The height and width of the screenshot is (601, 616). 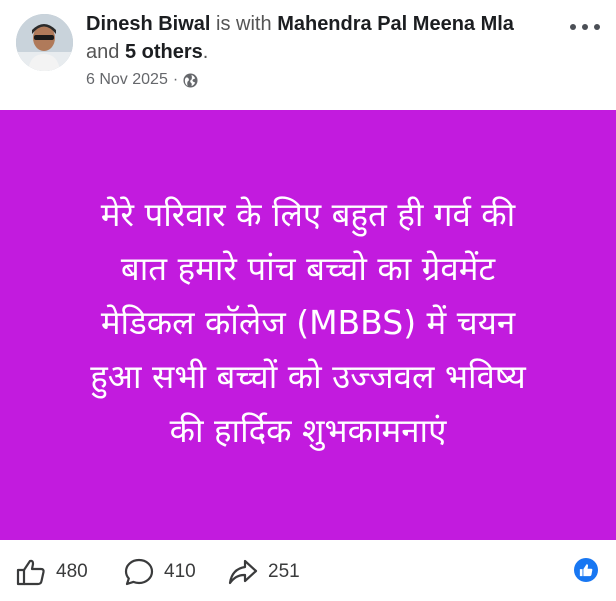 I want to click on post-text-line: की हार्दिक शुभकामनाएं, so click(x=308, y=430).